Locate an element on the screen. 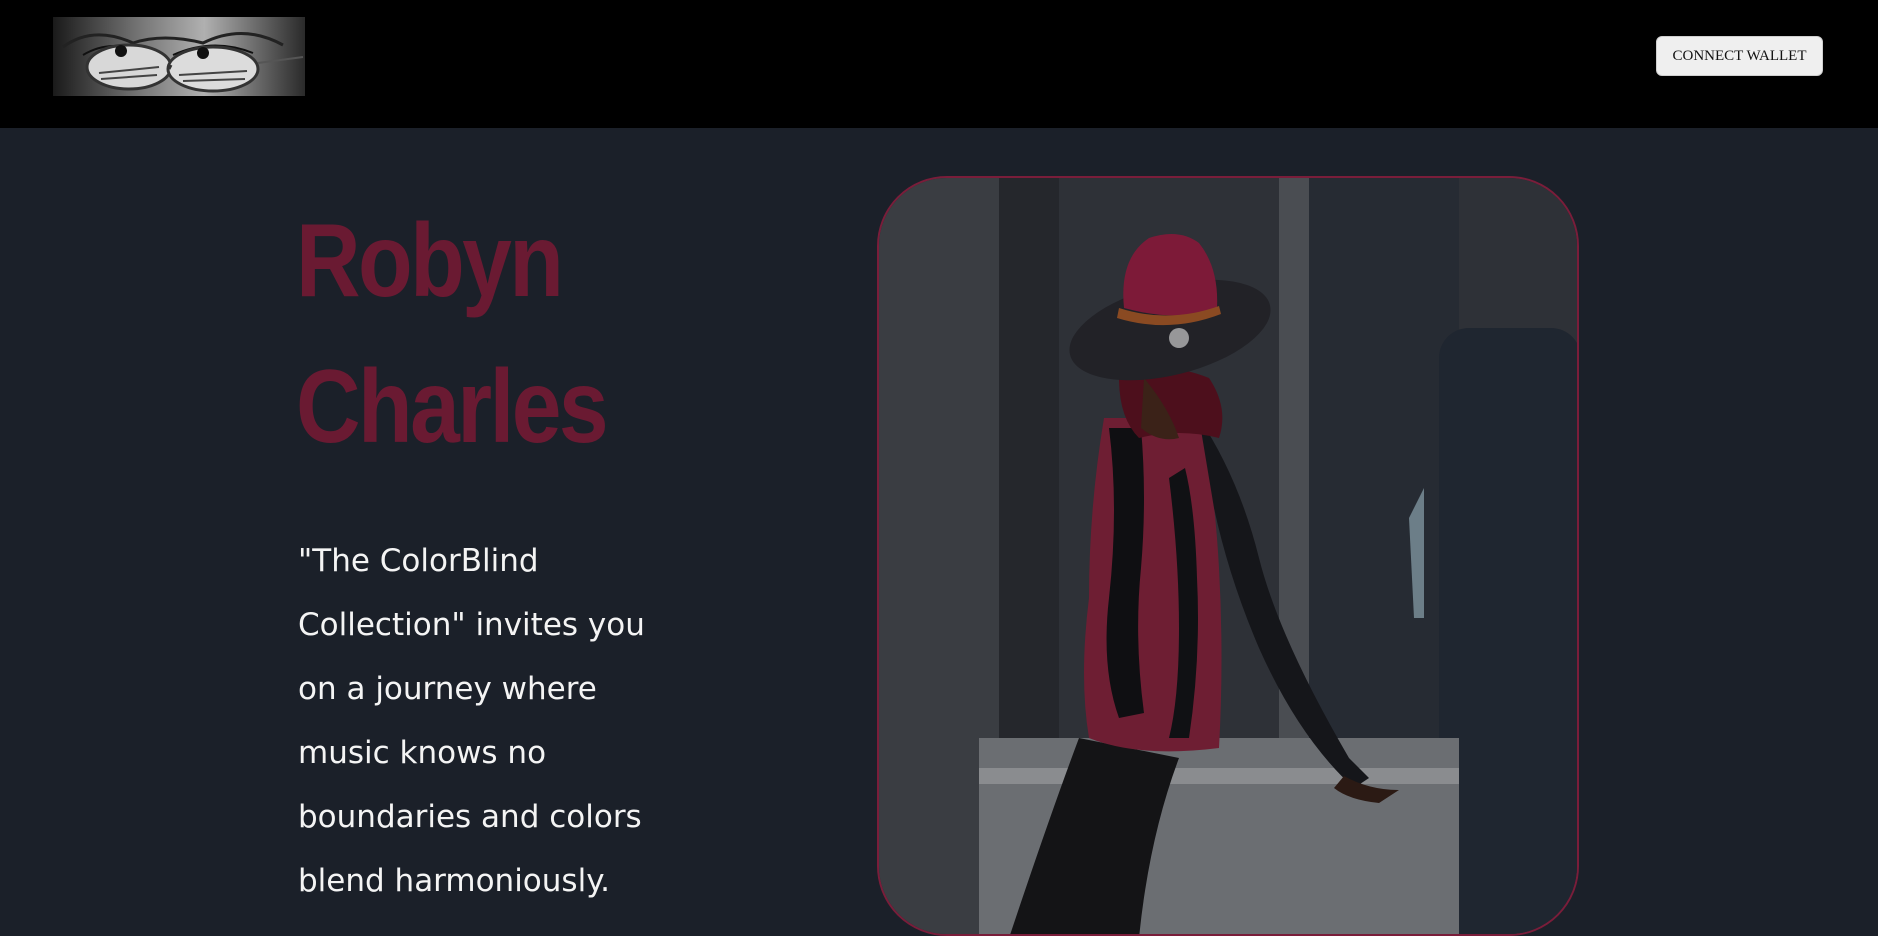 The height and width of the screenshot is (936, 1878). top-bar: CONNECT WALLET is located at coordinates (939, 64).